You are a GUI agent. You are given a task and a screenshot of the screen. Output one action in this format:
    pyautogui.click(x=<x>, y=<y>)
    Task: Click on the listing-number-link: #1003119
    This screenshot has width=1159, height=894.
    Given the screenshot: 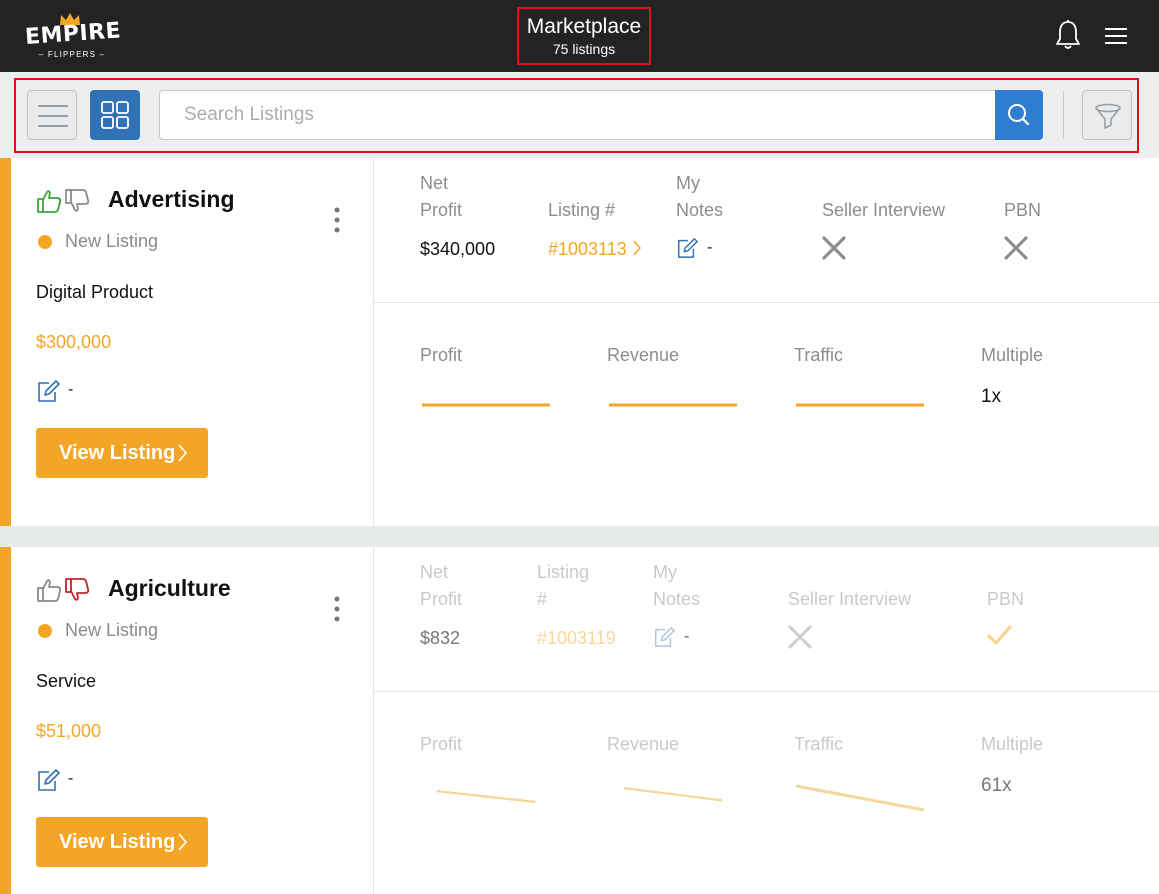 What is the action you would take?
    pyautogui.click(x=582, y=638)
    